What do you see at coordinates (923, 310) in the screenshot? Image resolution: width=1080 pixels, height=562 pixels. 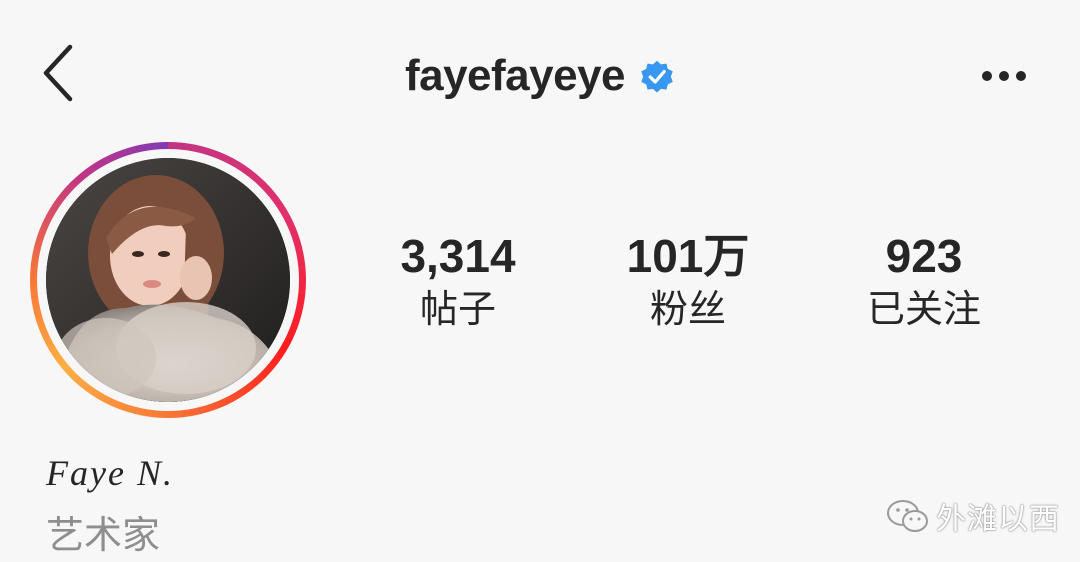 I see `following-label: 已关注` at bounding box center [923, 310].